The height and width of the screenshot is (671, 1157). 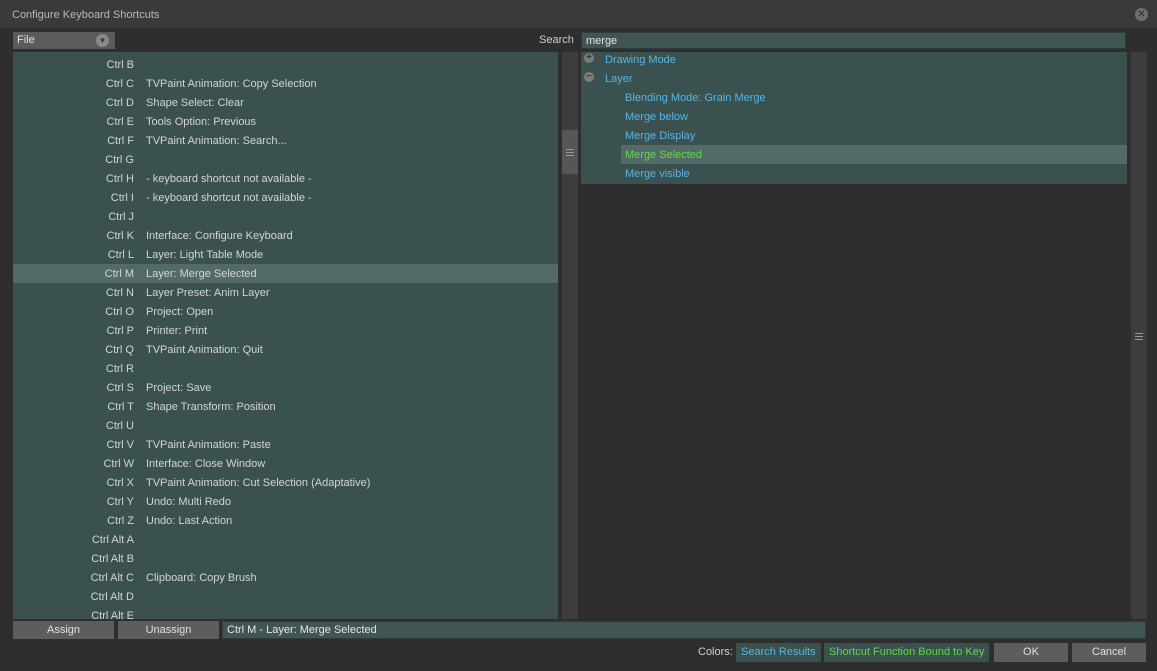 I want to click on file-dropdown: File ▼, so click(x=64, y=40).